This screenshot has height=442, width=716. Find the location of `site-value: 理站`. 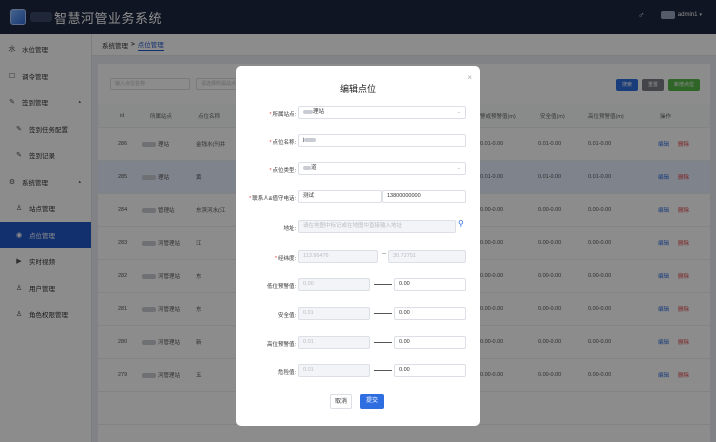

site-value: 理站 is located at coordinates (319, 112).